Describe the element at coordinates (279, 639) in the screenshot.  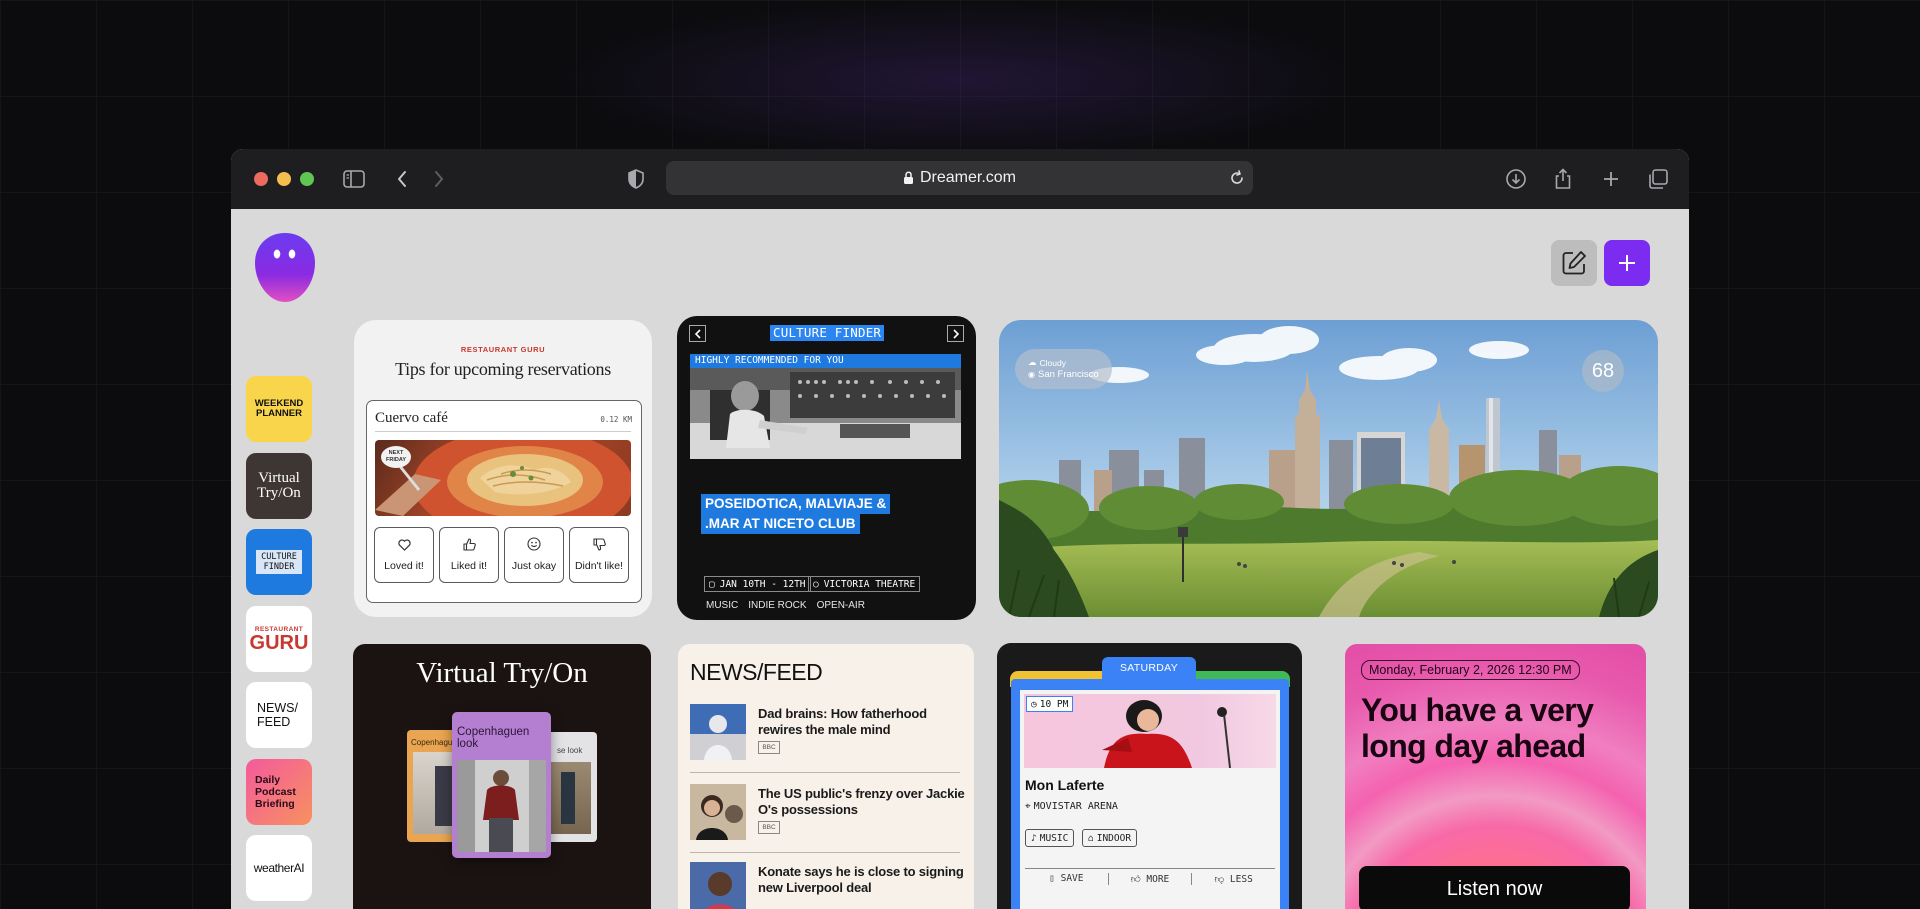
I see `sidebar-app-restaurant-guru: RESTAURANT GURU` at that location.